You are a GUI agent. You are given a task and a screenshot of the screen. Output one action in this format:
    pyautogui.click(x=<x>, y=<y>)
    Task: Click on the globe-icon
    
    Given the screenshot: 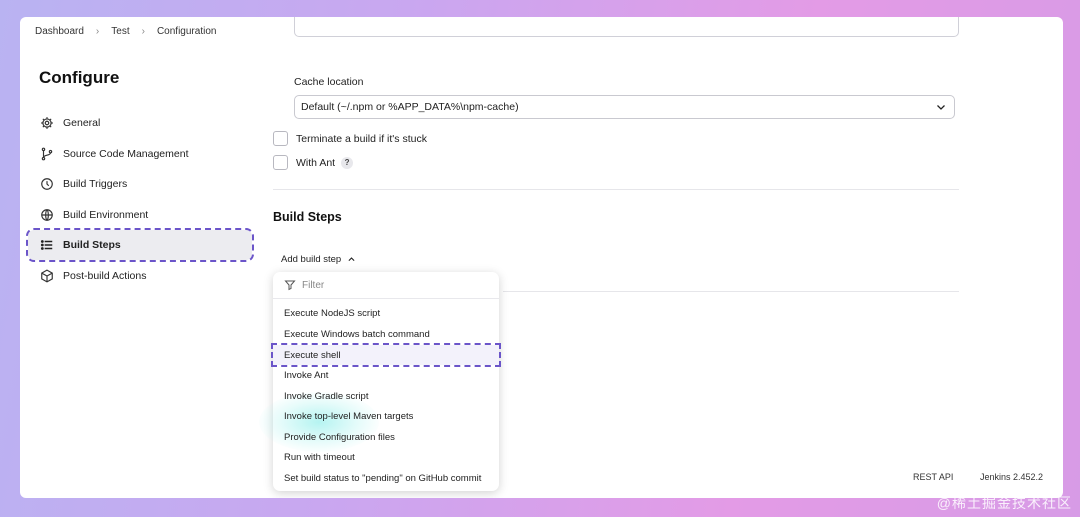 What is the action you would take?
    pyautogui.click(x=47, y=215)
    